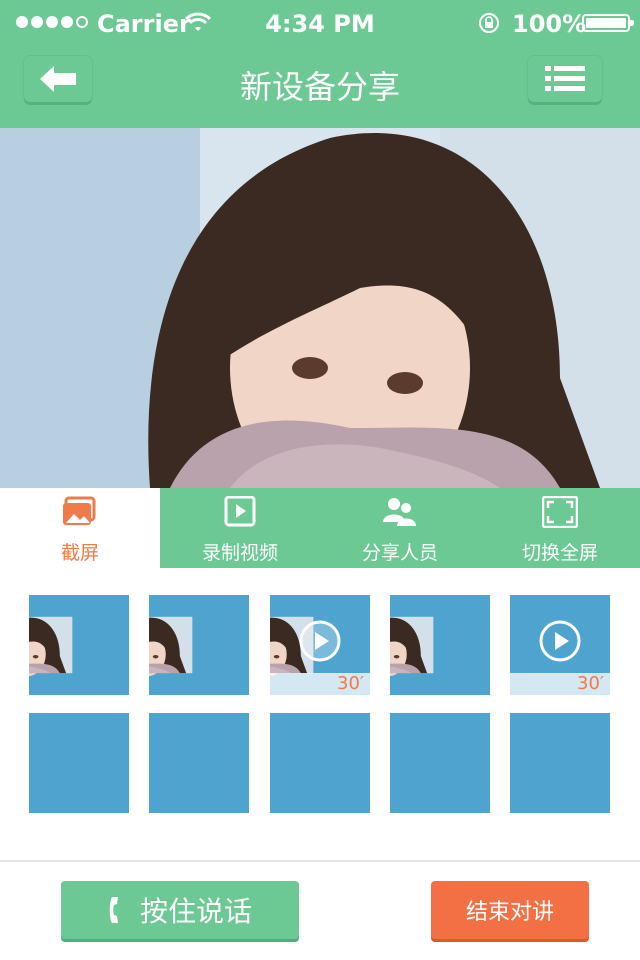 The image size is (640, 960). What do you see at coordinates (608, 23) in the screenshot?
I see `battery-icon` at bounding box center [608, 23].